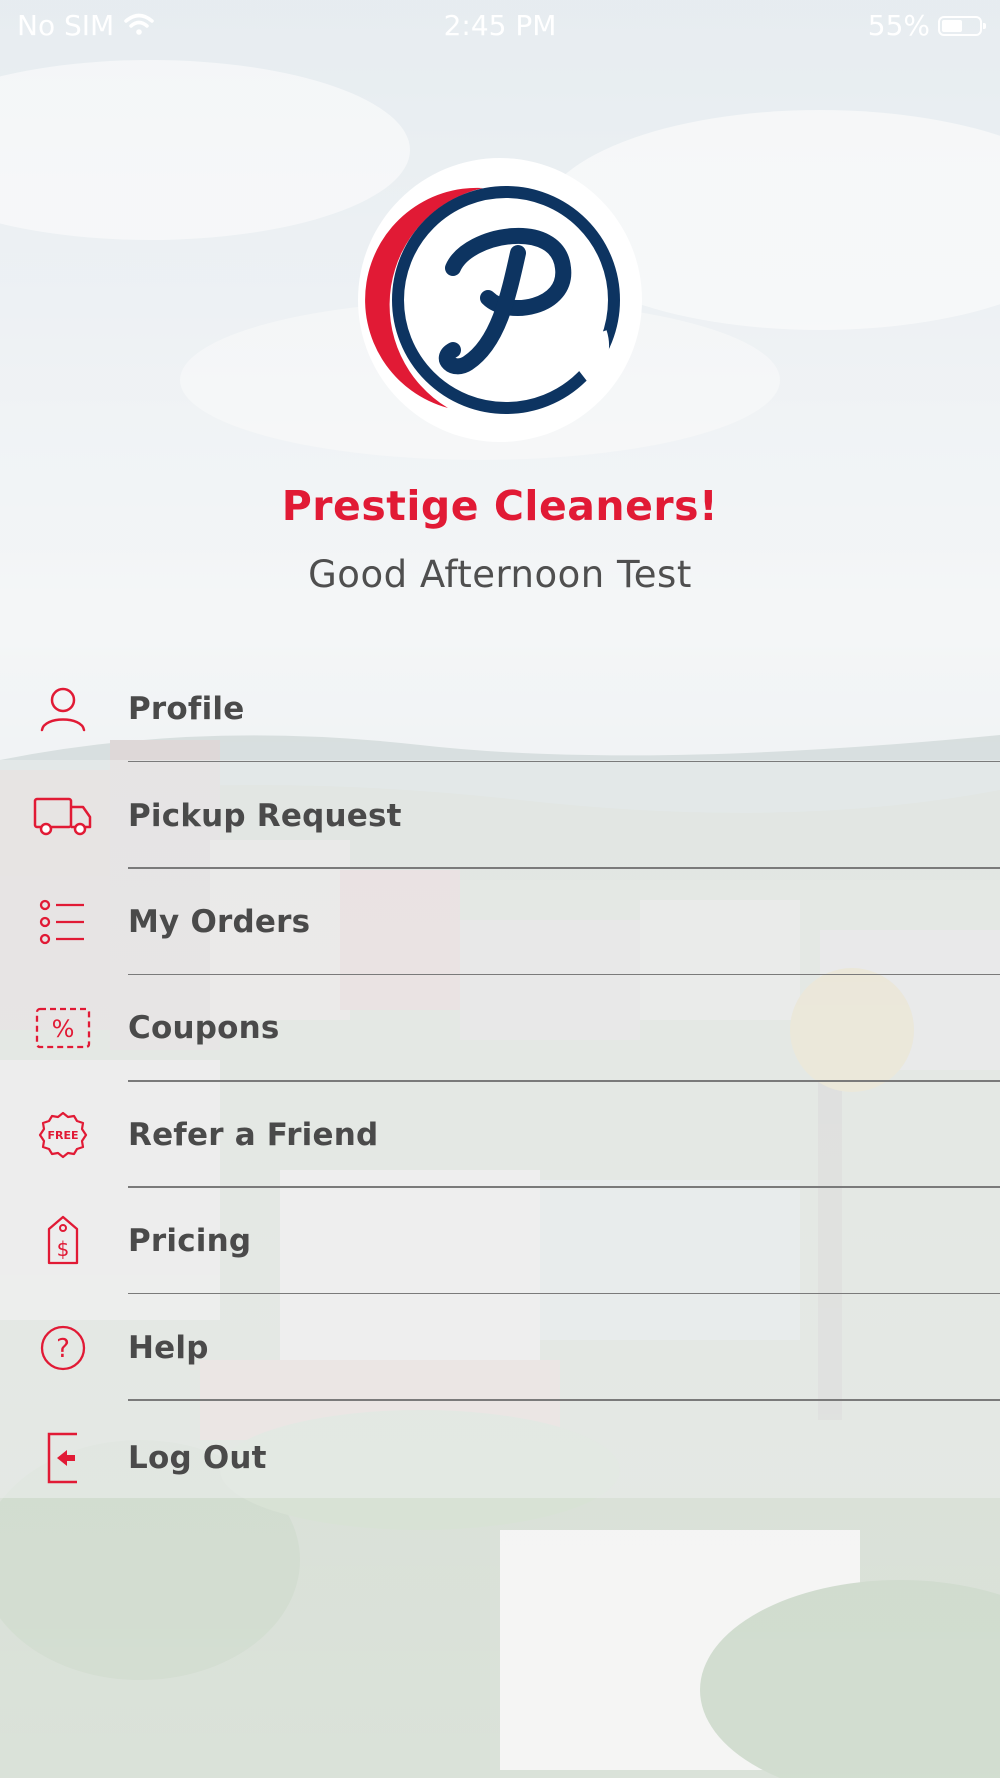 Image resolution: width=1000 pixels, height=1778 pixels. I want to click on truck-icon, so click(63, 816).